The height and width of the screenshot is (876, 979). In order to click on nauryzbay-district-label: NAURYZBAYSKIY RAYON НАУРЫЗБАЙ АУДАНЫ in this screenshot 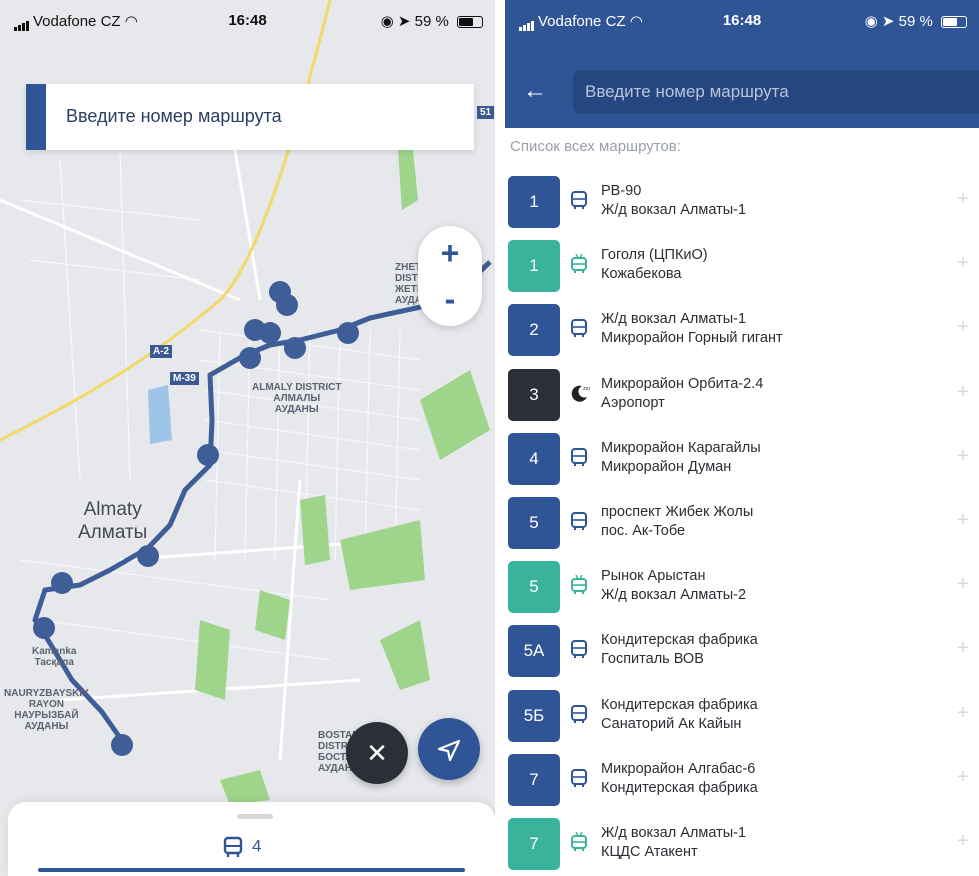, I will do `click(46, 710)`.